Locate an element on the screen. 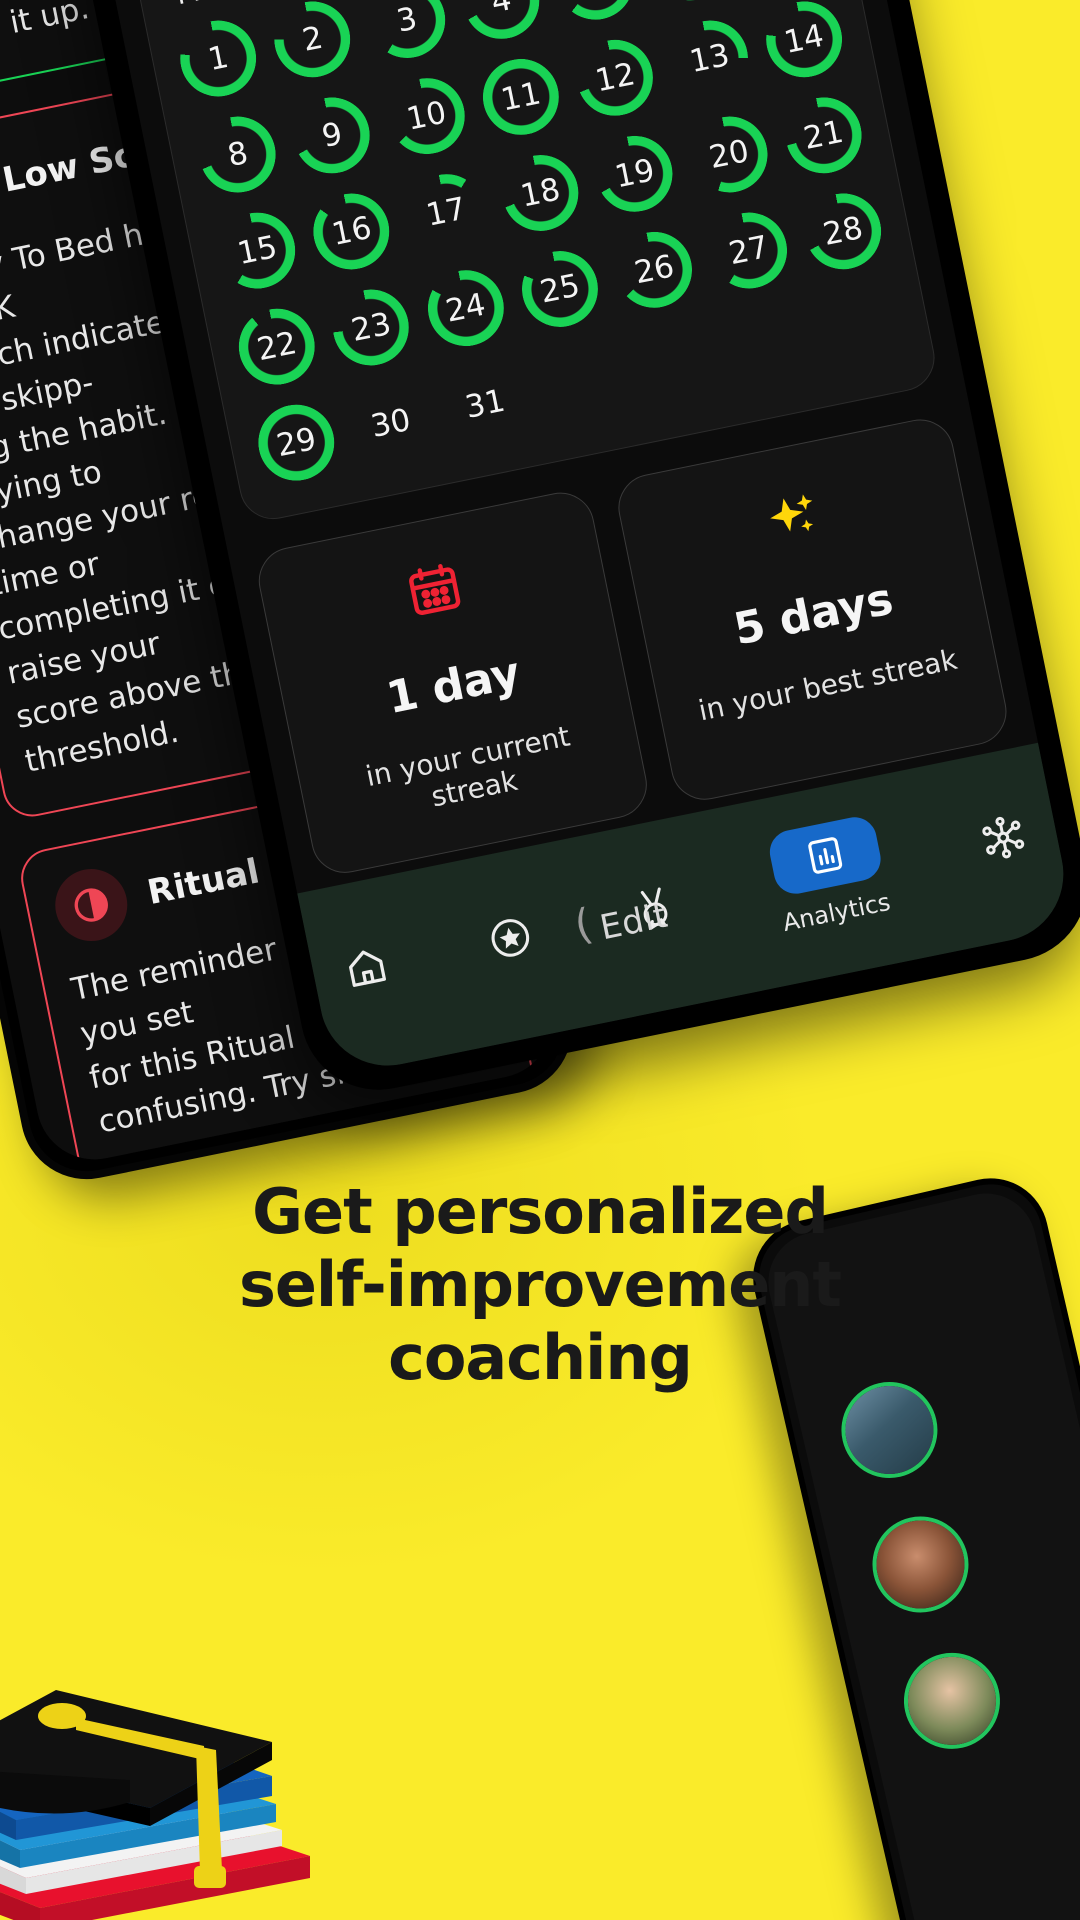 Image resolution: width=1080 pixels, height=1920 pixels. calendar-day-number: 16 is located at coordinates (351, 231).